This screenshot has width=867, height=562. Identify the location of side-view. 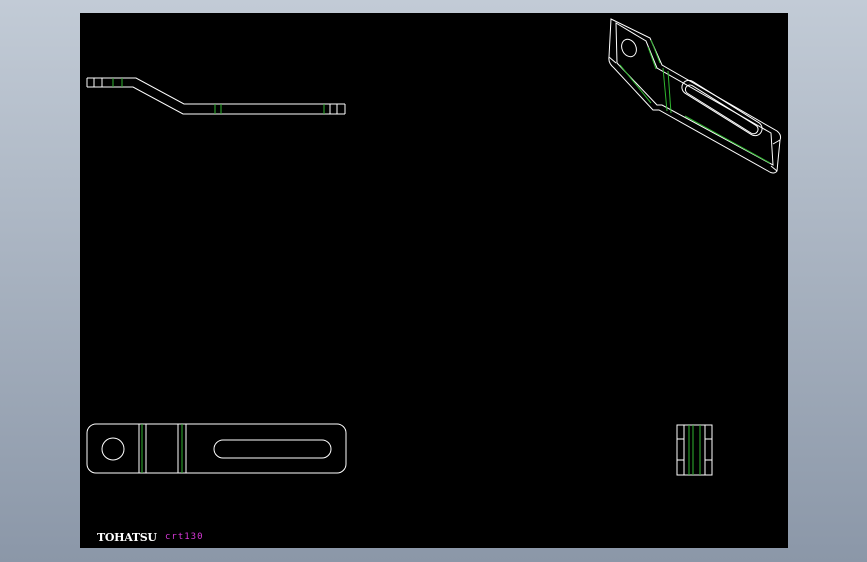
(216, 96).